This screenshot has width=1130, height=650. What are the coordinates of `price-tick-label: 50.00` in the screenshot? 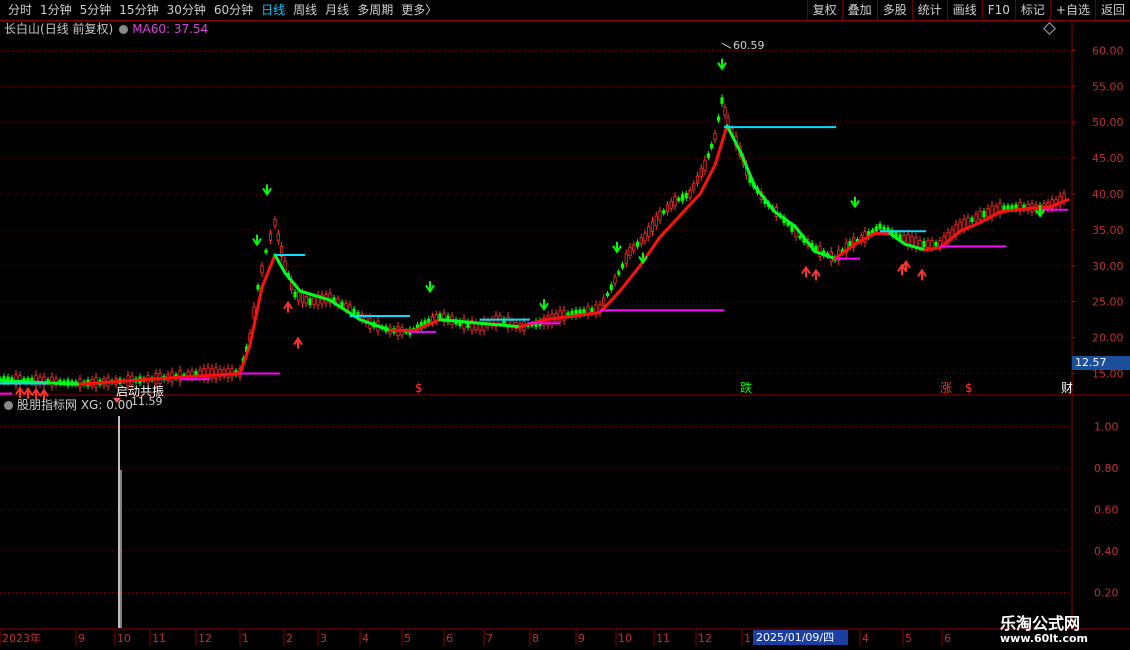 It's located at (1108, 122).